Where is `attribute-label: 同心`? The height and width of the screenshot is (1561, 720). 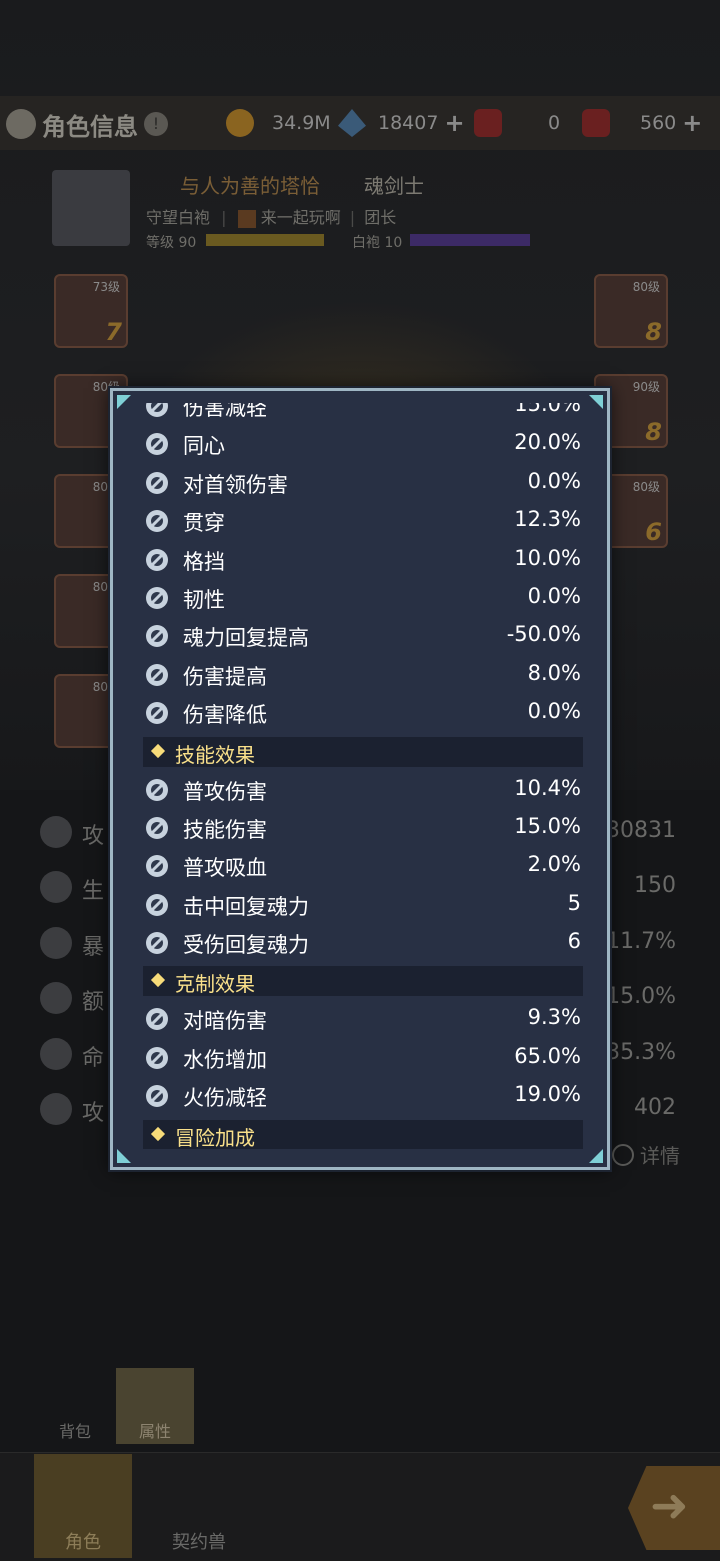 attribute-label: 同心 is located at coordinates (204, 446).